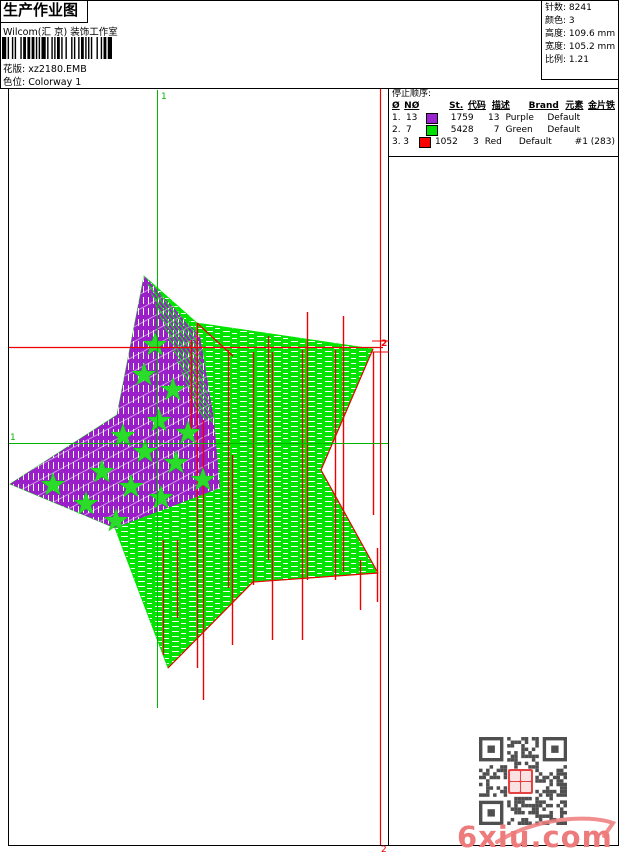 This screenshot has height=860, width=620. What do you see at coordinates (486, 130) in the screenshot?
I see `table-row: 2. 7 5428 7 Green Default` at bounding box center [486, 130].